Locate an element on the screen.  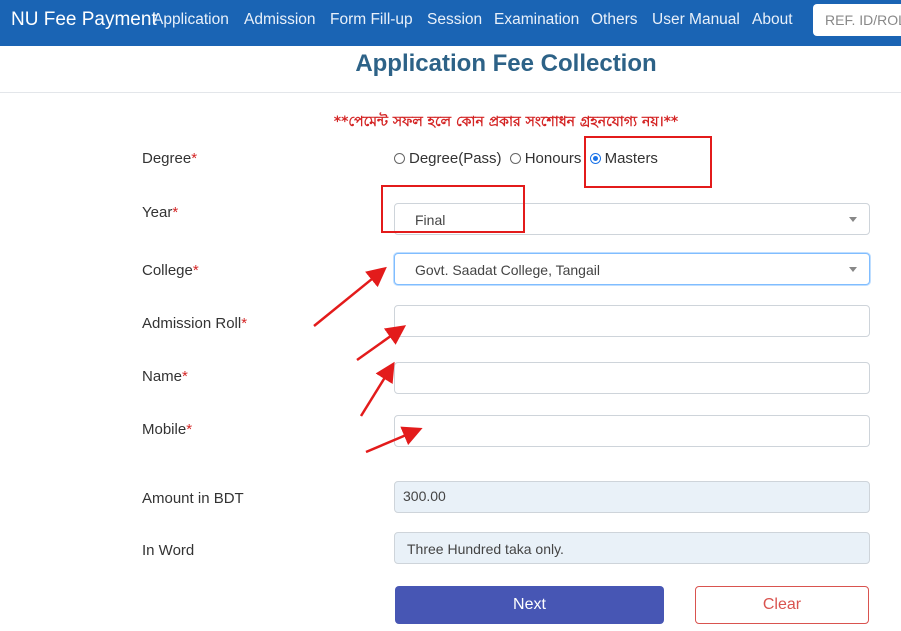
annotation-arrows is located at coordinates (368, 360).